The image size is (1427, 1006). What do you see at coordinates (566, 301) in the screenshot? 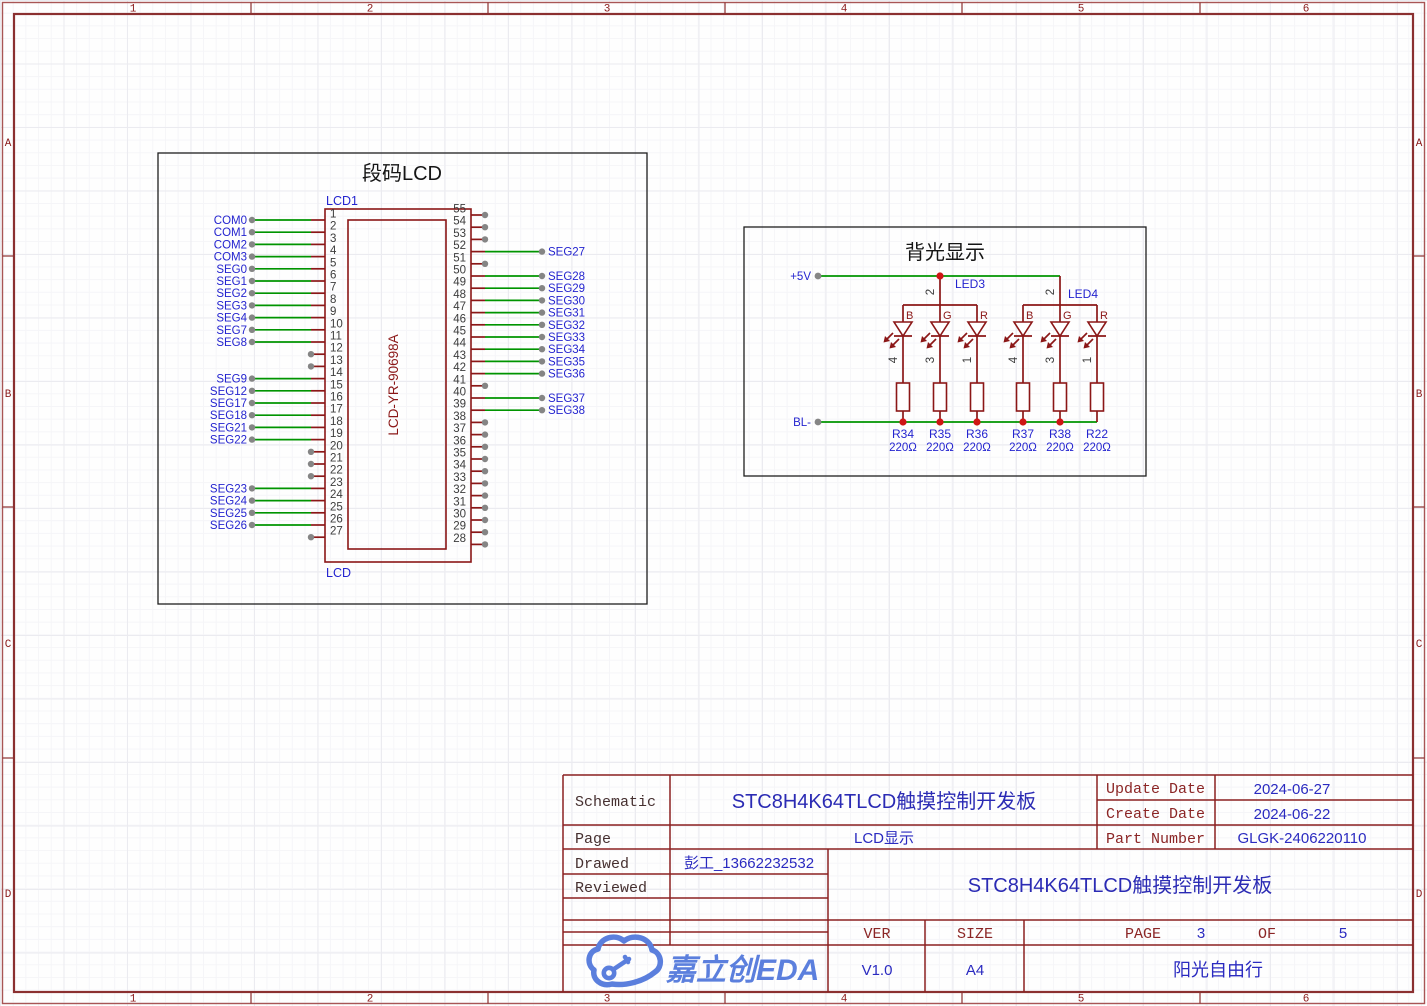
I see `net-label: SEG30` at bounding box center [566, 301].